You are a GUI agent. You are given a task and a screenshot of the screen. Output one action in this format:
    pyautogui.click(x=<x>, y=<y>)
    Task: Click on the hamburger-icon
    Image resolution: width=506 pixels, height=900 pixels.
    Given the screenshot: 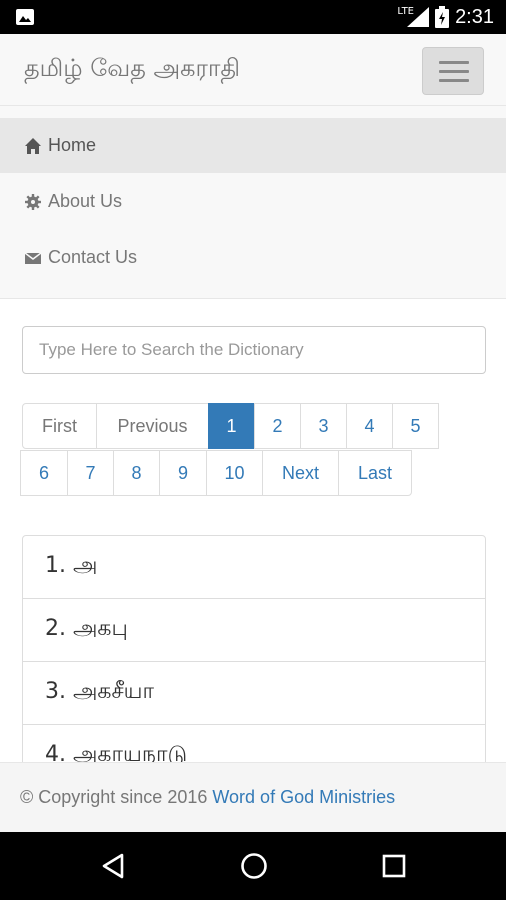 What is the action you would take?
    pyautogui.click(x=454, y=62)
    